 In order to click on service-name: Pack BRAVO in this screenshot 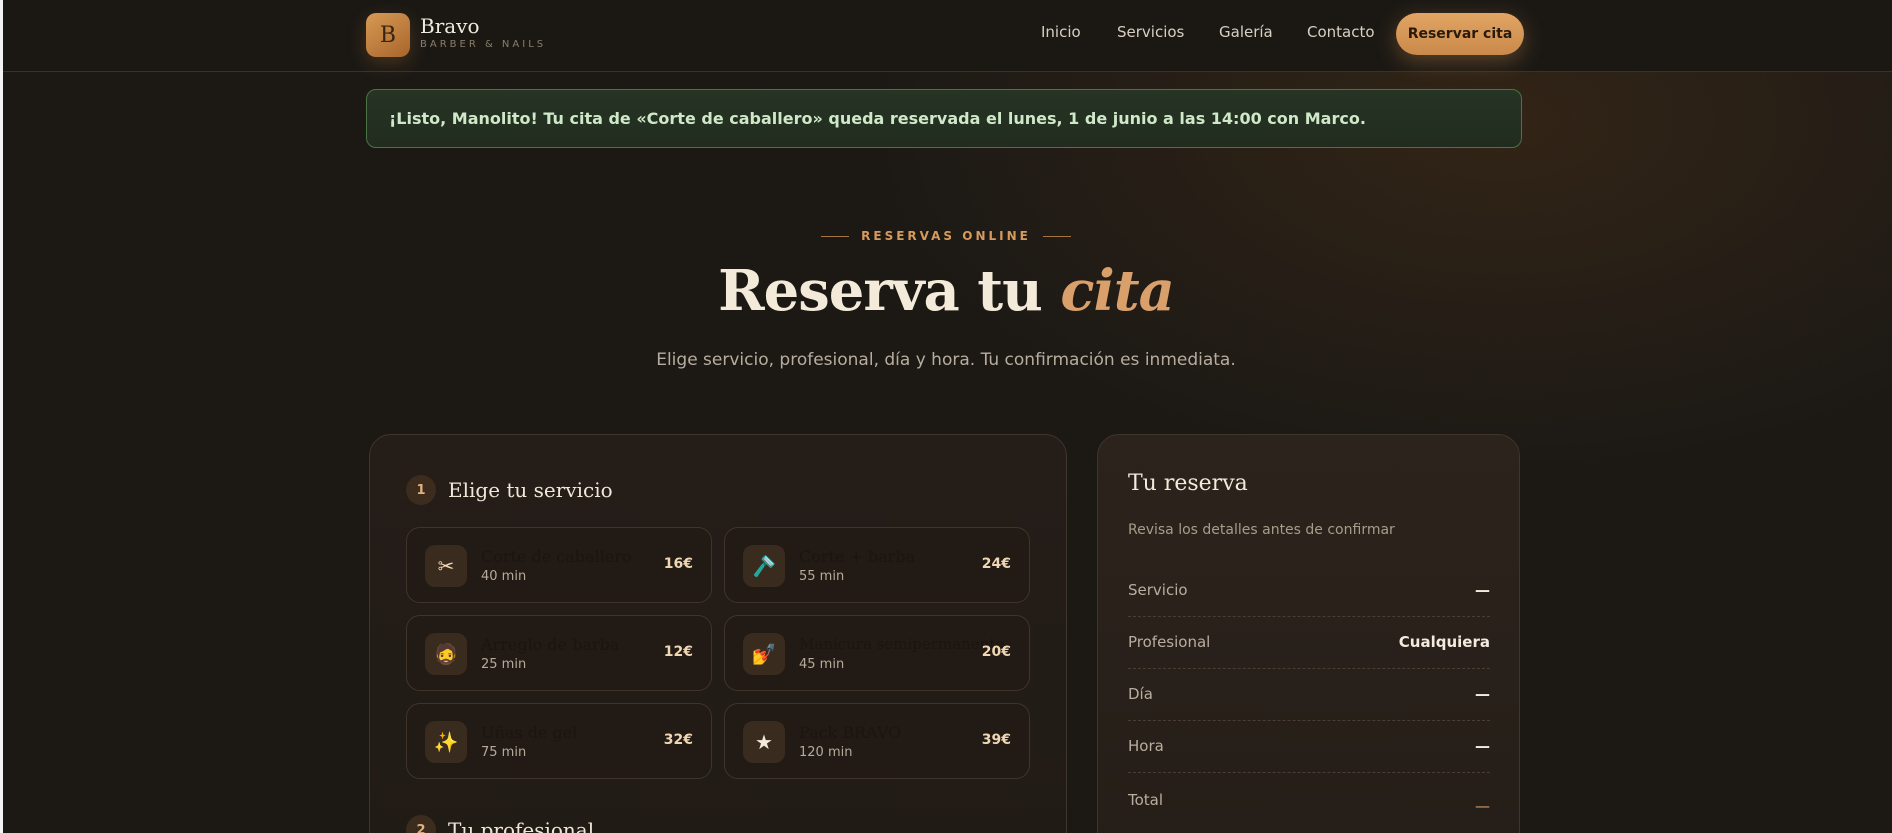, I will do `click(850, 732)`.